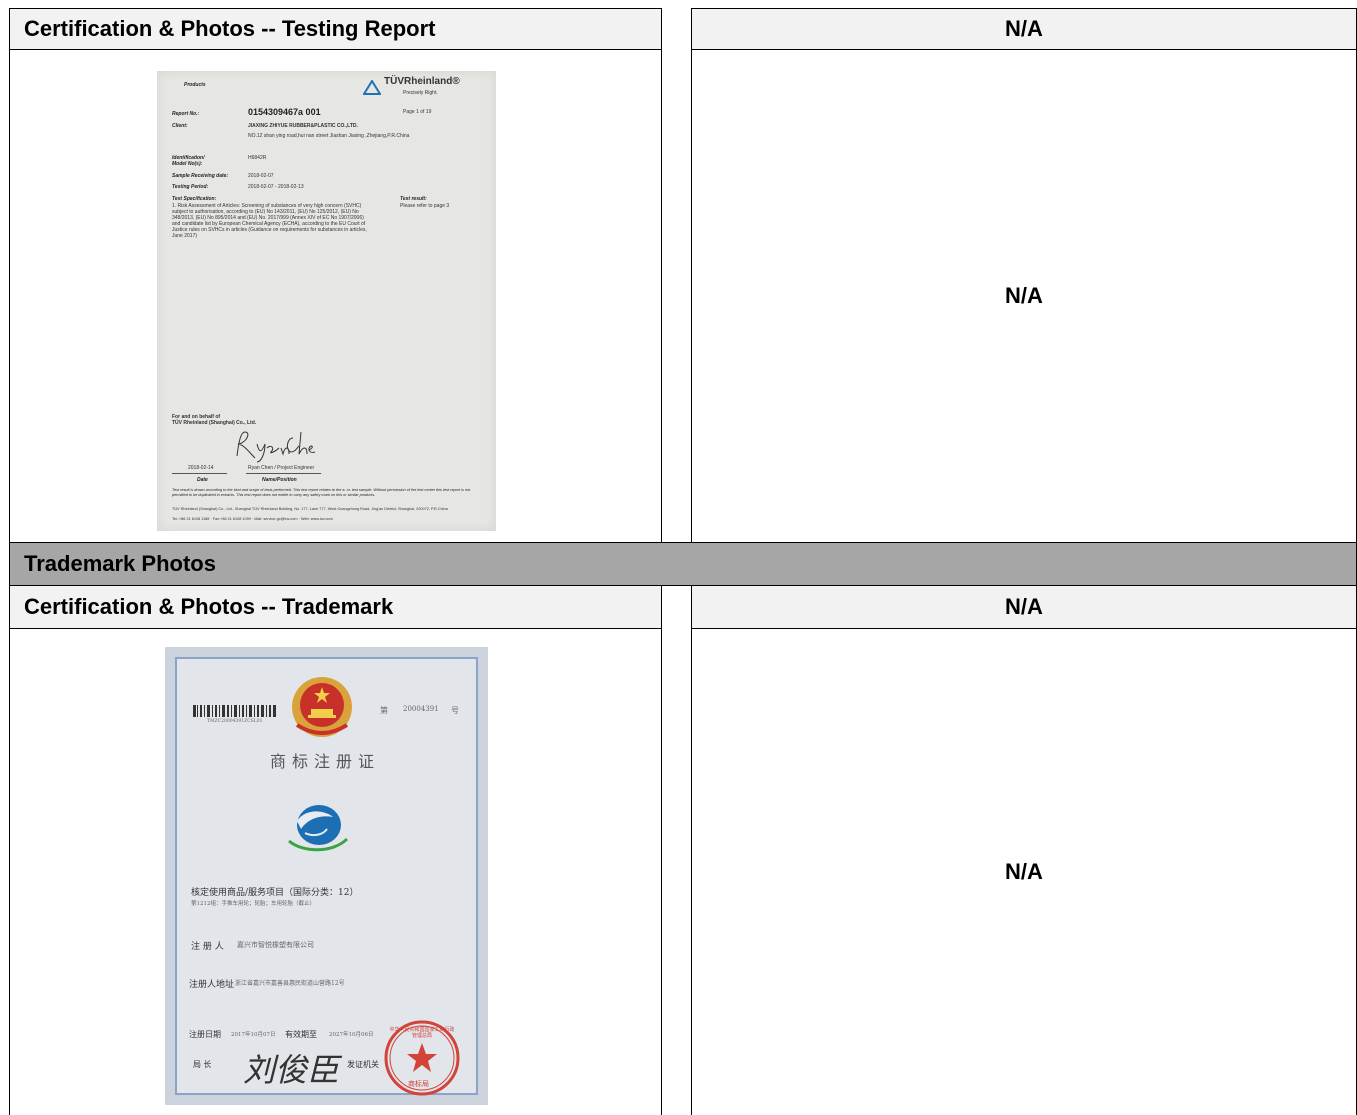 The image size is (1357, 1115). I want to click on cert-title: 商标注册证, so click(325, 761).